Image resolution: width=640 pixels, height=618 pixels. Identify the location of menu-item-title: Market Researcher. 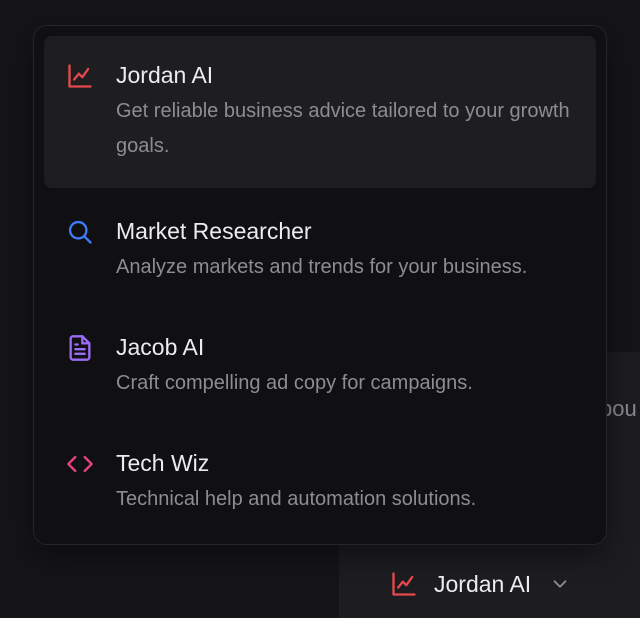
(214, 231).